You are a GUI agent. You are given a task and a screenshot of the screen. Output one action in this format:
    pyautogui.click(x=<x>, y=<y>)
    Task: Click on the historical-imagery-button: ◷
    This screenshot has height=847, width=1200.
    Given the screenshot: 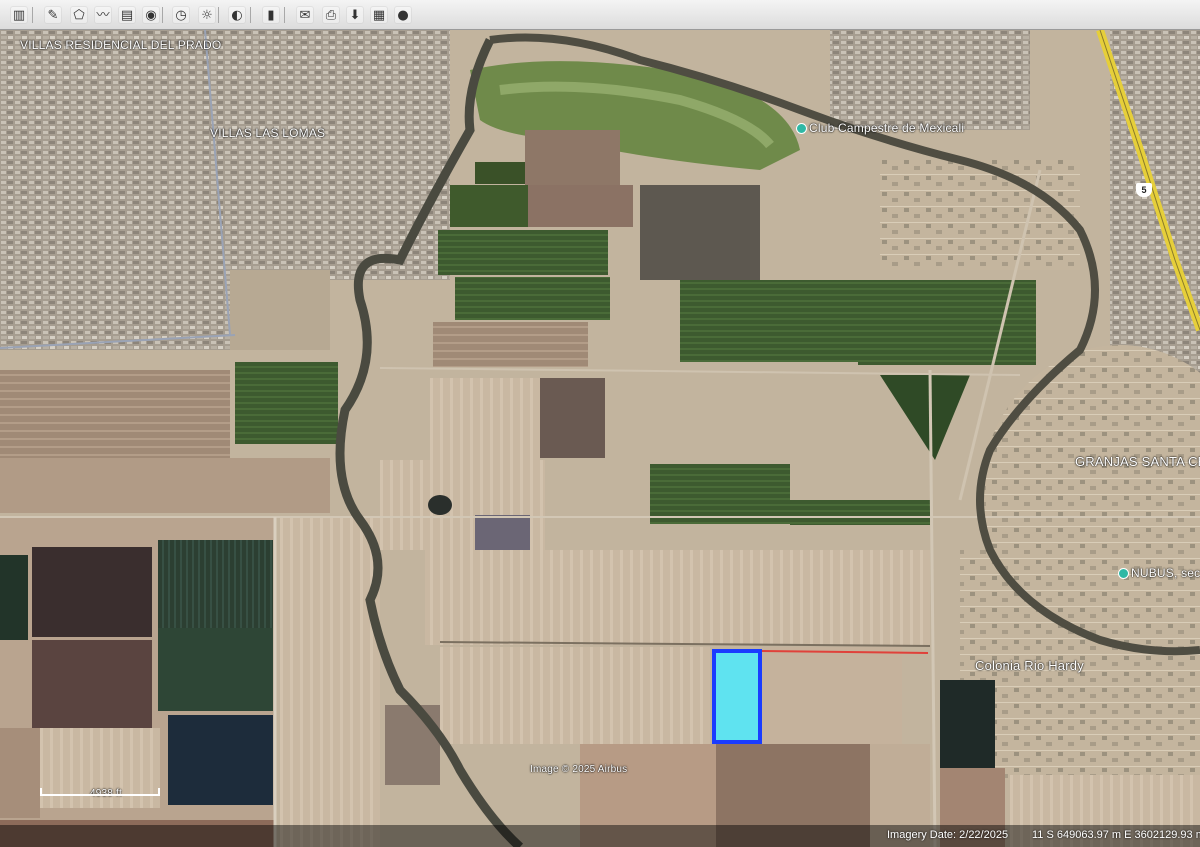 What is the action you would take?
    pyautogui.click(x=181, y=15)
    